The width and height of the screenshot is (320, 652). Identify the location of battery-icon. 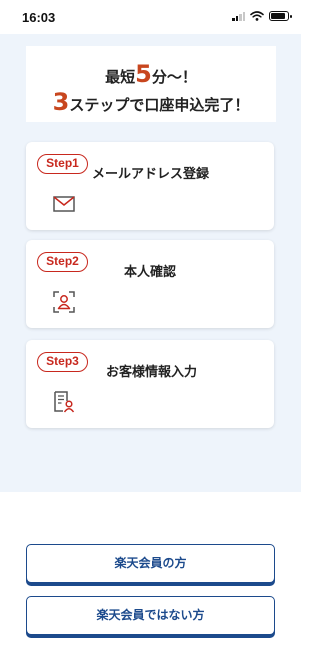
(280, 16).